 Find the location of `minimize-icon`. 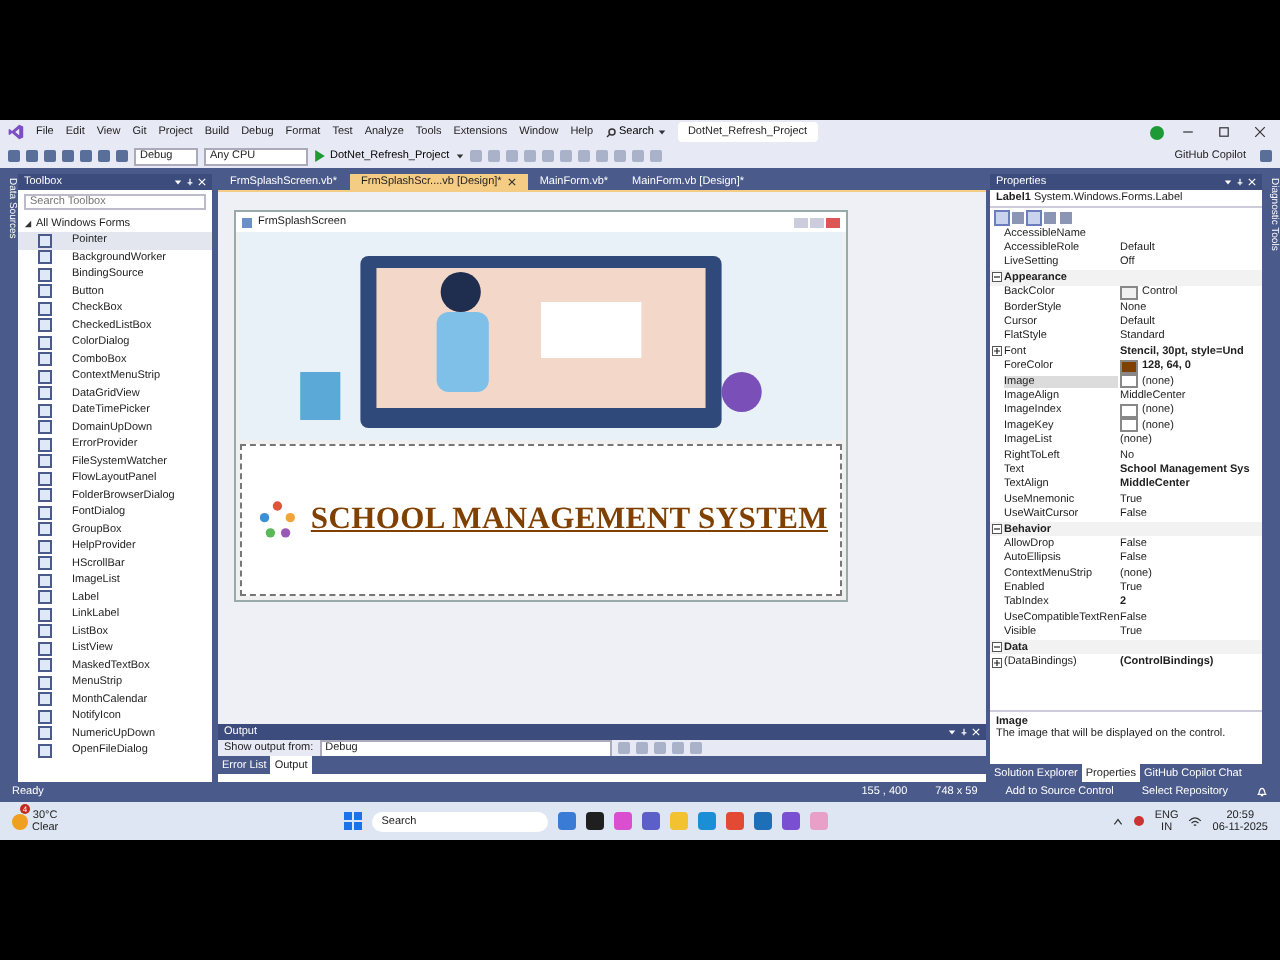

minimize-icon is located at coordinates (1188, 132).